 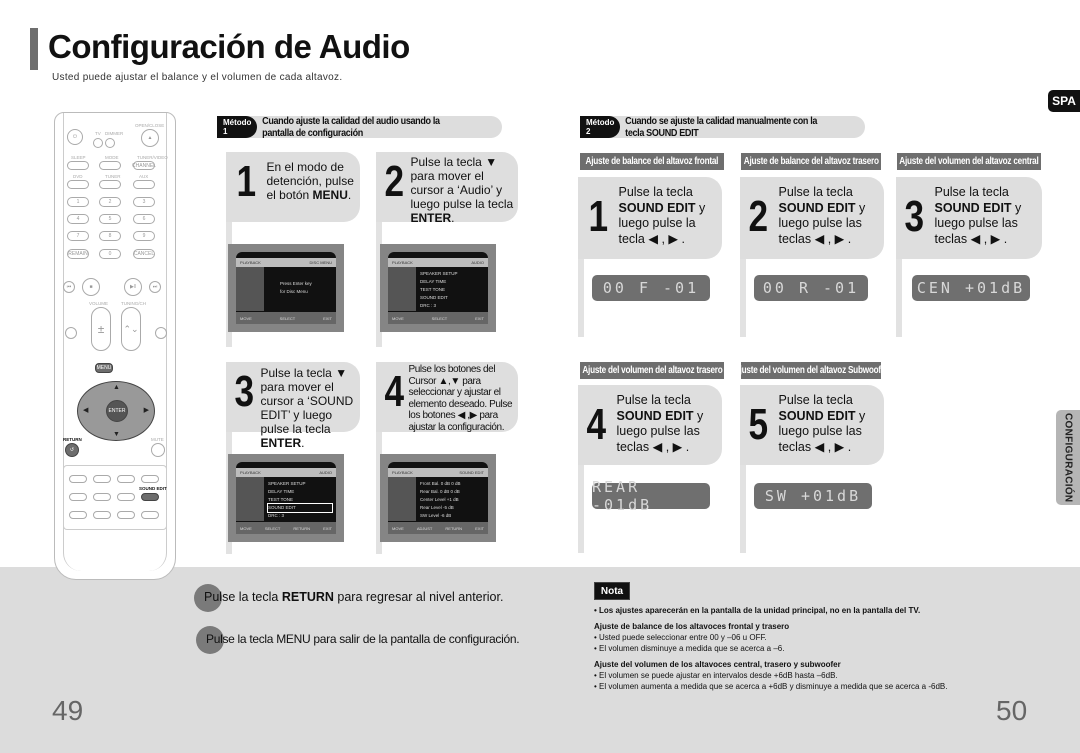 I want to click on front-panel-display: 00 R -01, so click(x=811, y=288).